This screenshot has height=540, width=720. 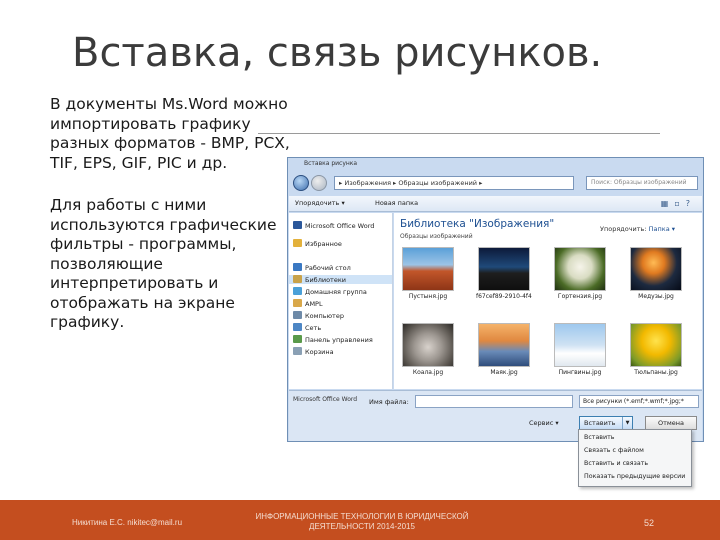 What do you see at coordinates (333, 225) in the screenshot?
I see `nav-item-word: Microsoft Office Word` at bounding box center [333, 225].